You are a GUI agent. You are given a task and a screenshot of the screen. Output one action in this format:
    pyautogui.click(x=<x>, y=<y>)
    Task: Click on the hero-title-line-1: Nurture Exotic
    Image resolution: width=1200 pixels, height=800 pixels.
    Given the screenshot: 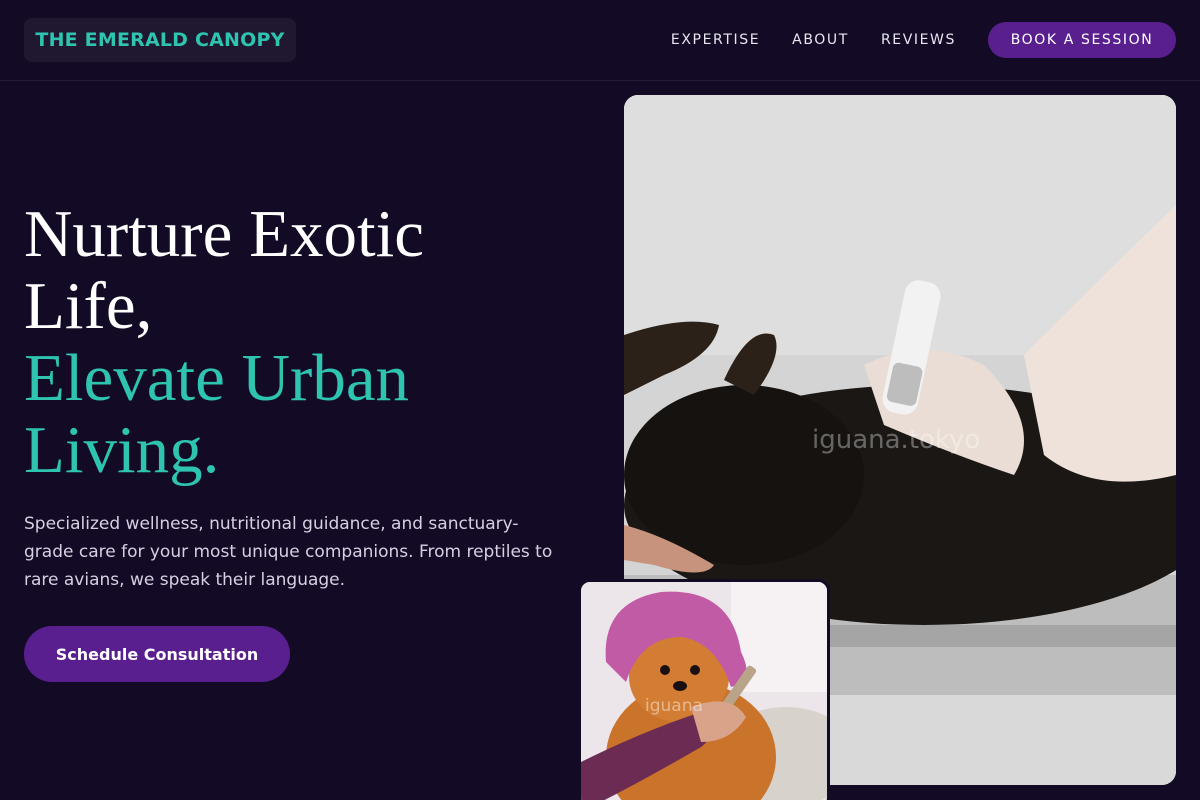 What is the action you would take?
    pyautogui.click(x=224, y=234)
    